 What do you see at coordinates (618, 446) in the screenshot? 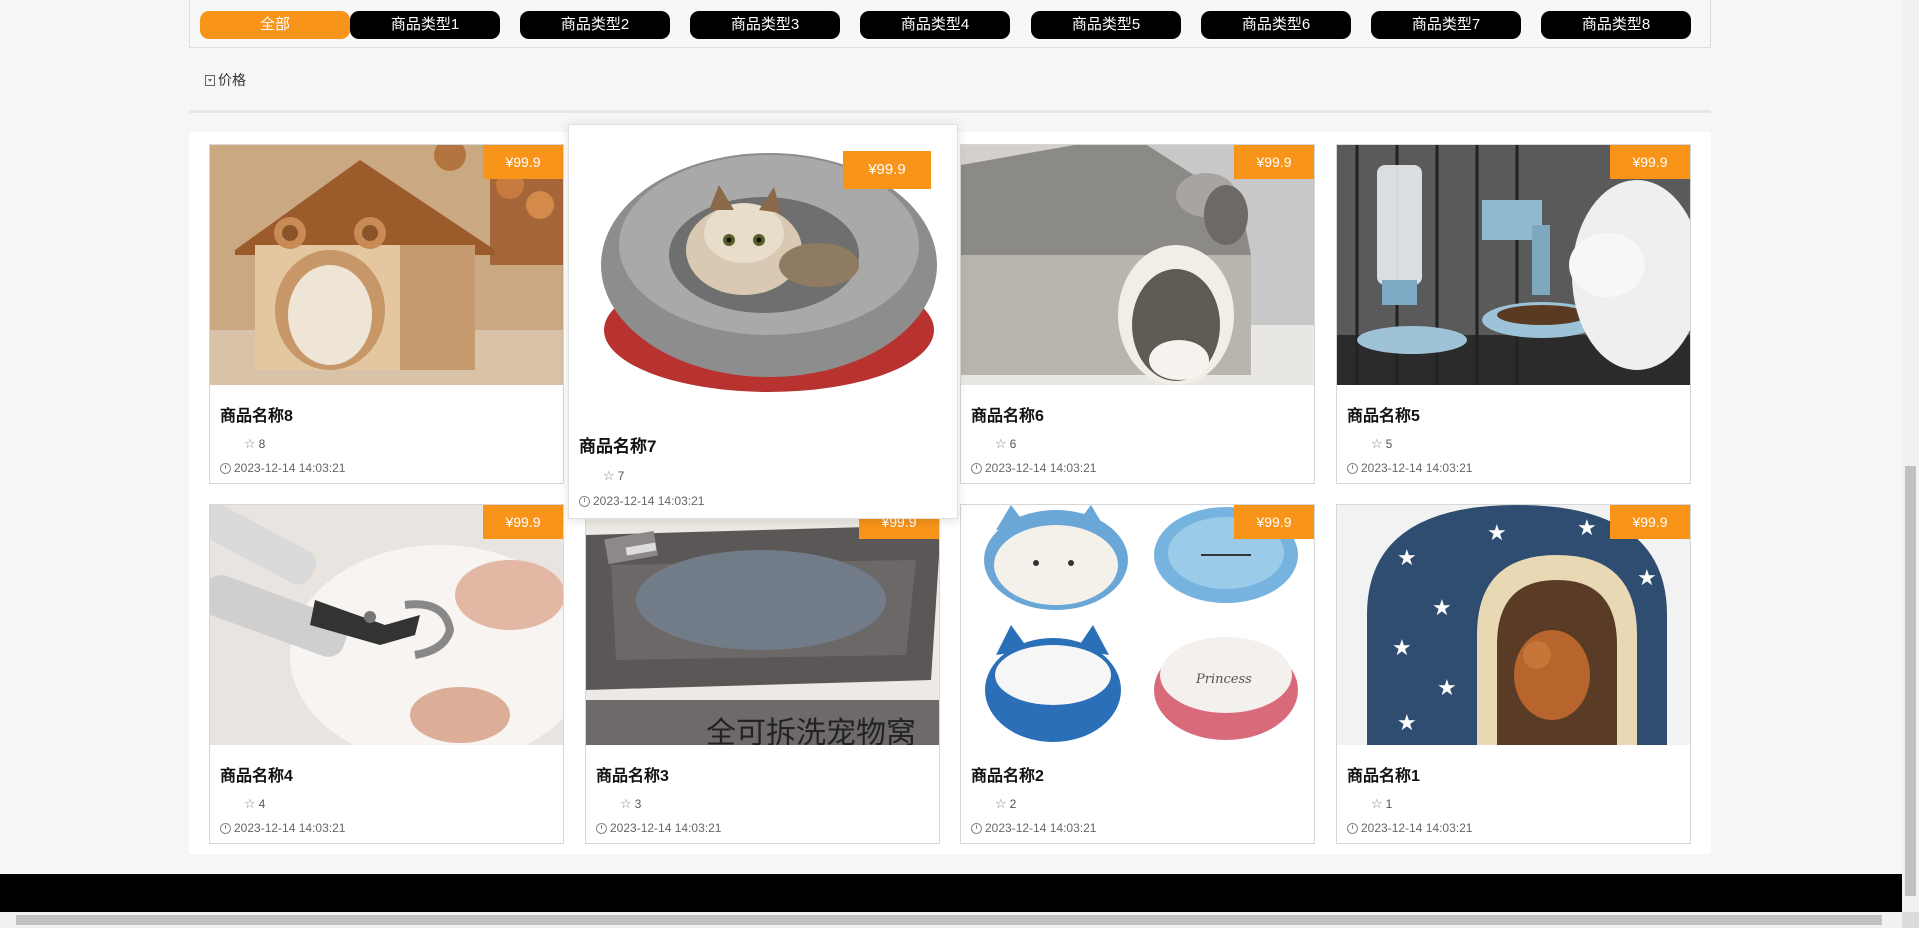
I see `product-name: 商品名称7` at bounding box center [618, 446].